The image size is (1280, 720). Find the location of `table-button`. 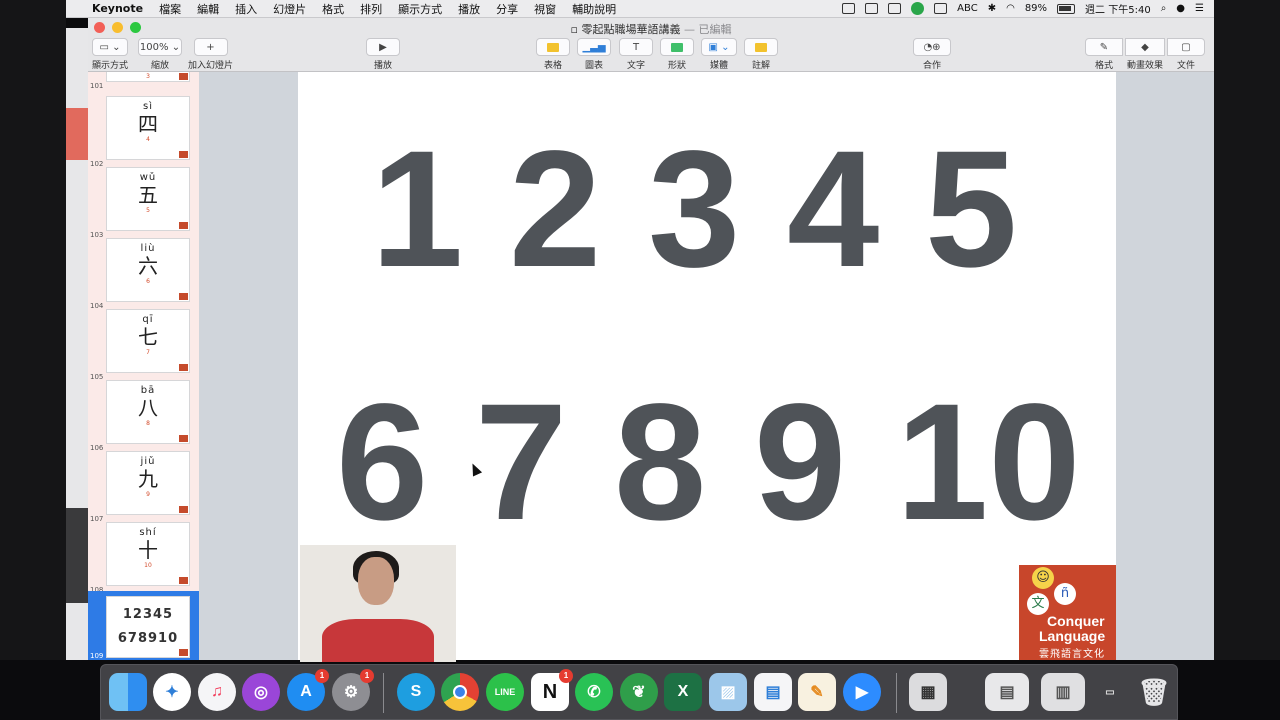

table-button is located at coordinates (553, 47).